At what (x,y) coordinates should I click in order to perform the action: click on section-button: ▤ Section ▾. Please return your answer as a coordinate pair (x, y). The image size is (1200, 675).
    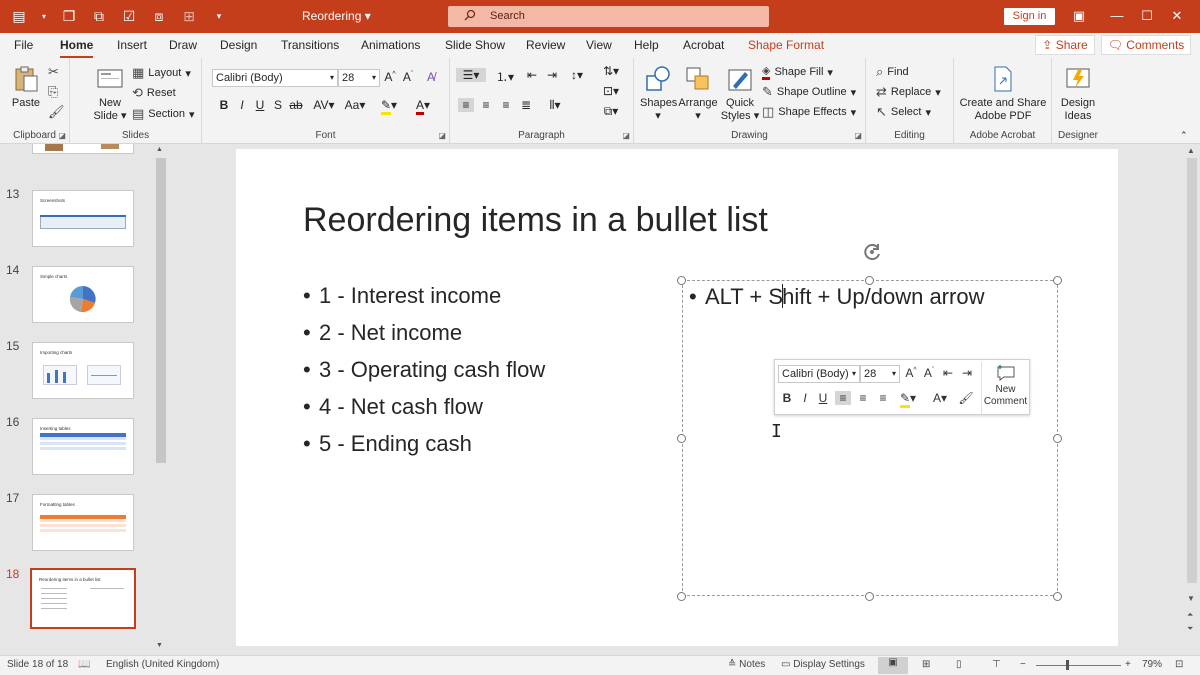
    Looking at the image, I should click on (163, 114).